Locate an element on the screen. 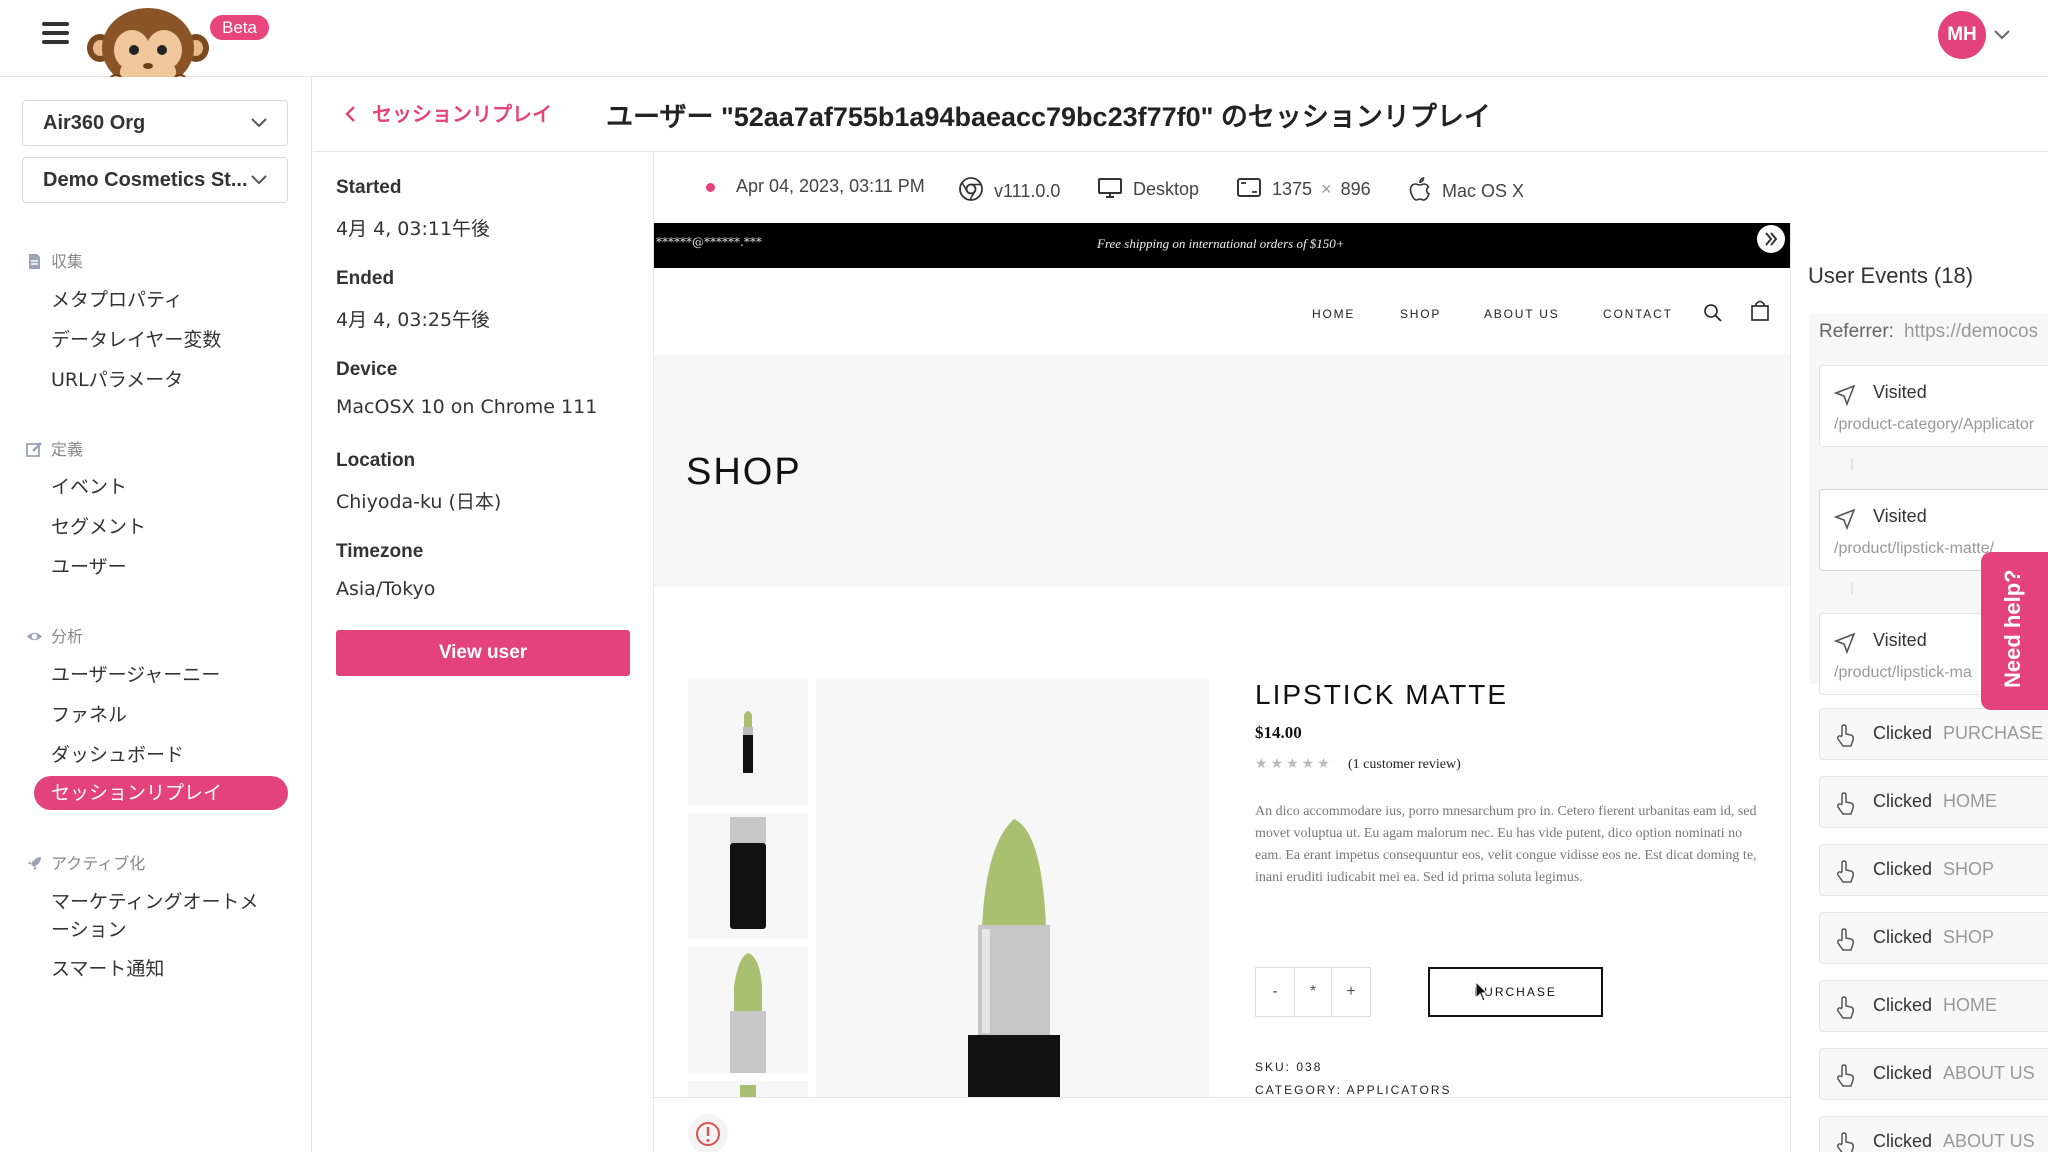 This screenshot has width=2048, height=1152. need-help-label: Need help? is located at coordinates (2012, 628).